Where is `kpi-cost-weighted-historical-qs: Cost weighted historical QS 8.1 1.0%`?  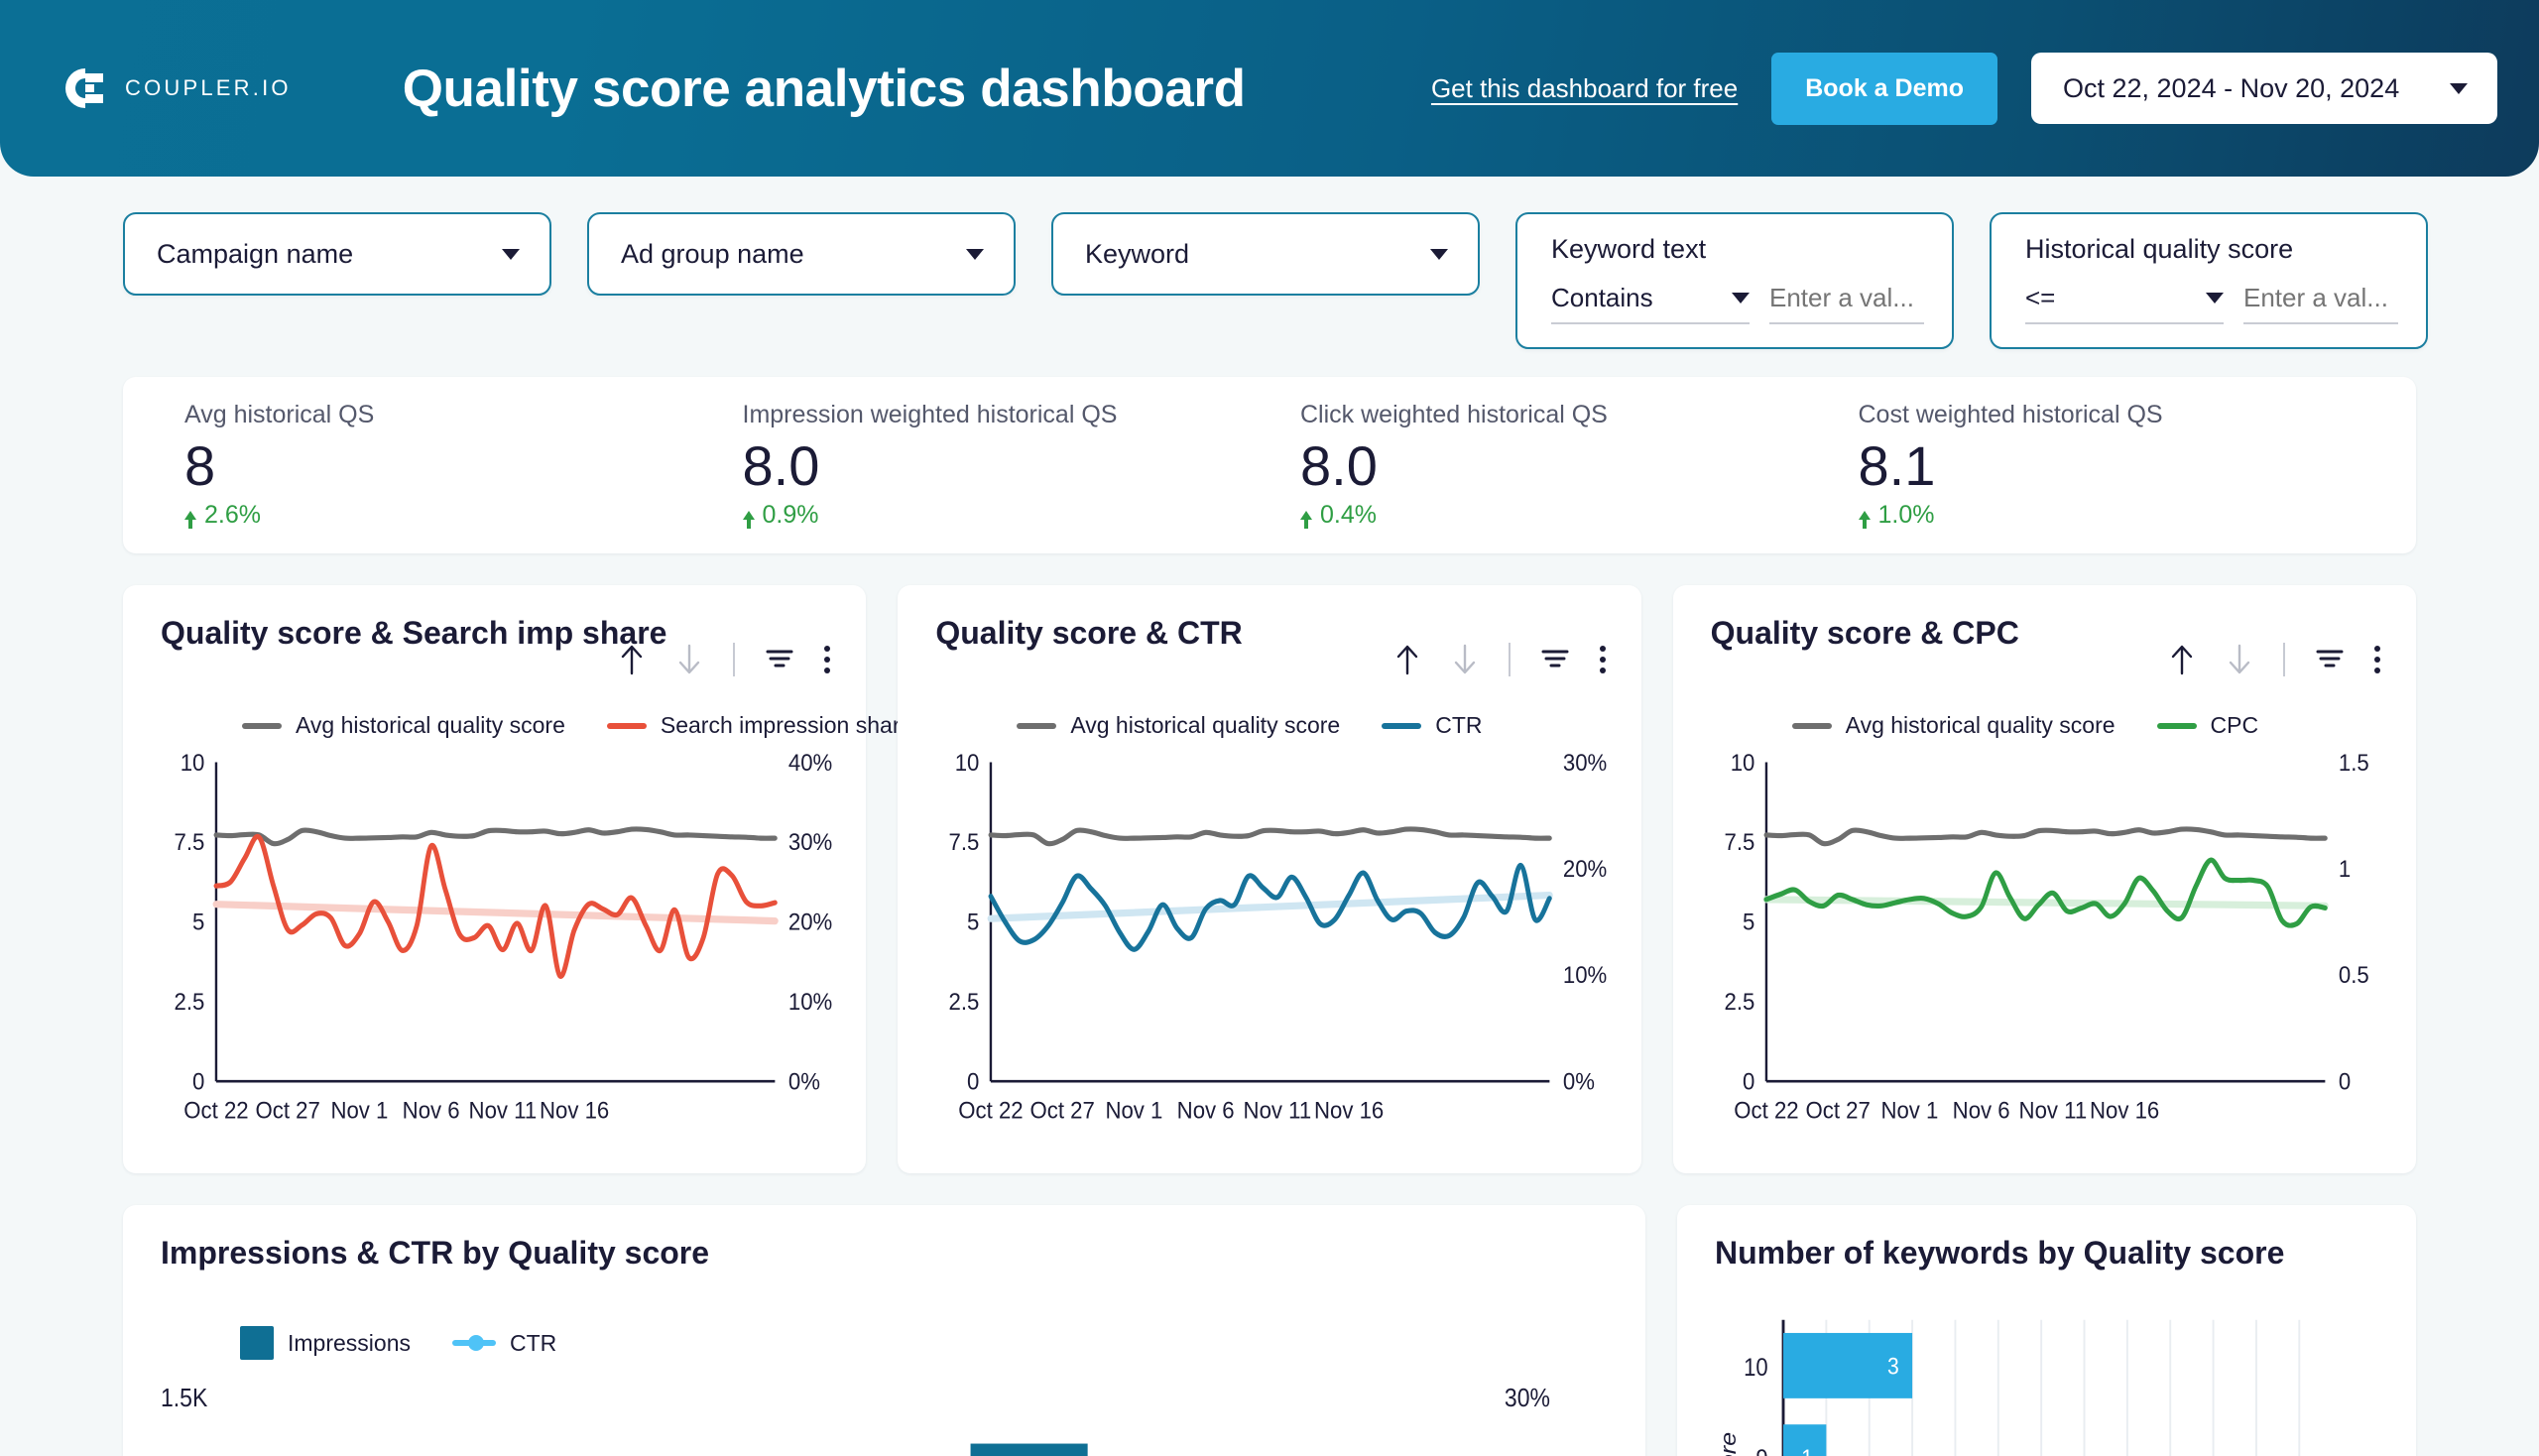
kpi-cost-weighted-historical-qs: Cost weighted historical QS 8.1 1.0% is located at coordinates (2138, 465).